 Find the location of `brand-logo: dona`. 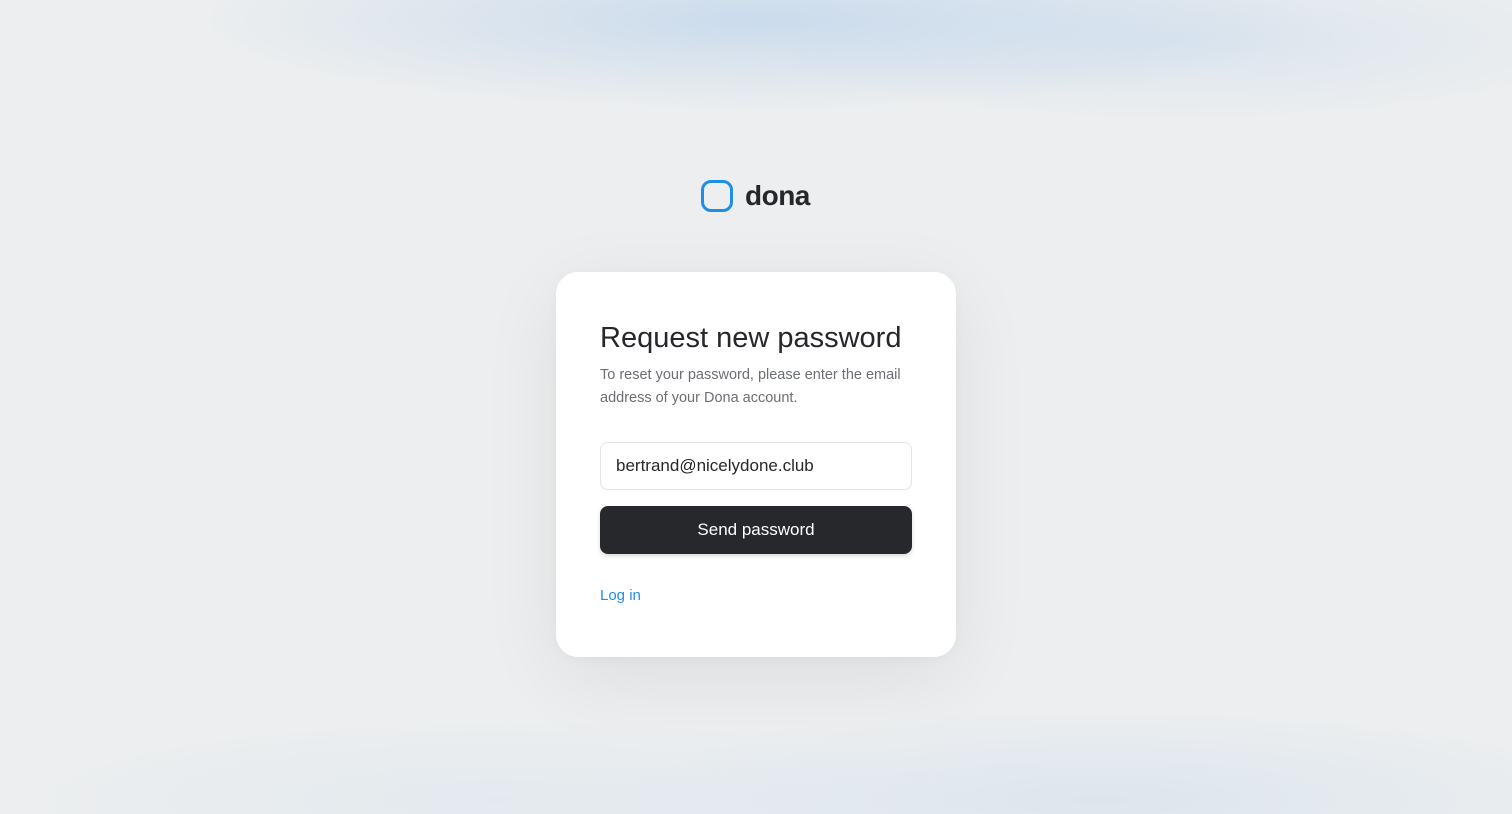

brand-logo: dona is located at coordinates (755, 196).